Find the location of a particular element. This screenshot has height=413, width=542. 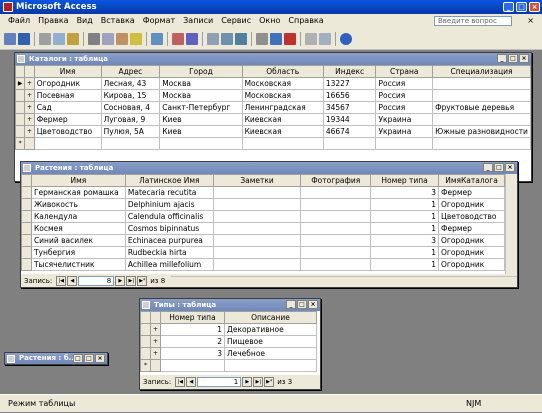

col-header: Индекс is located at coordinates (349, 71).